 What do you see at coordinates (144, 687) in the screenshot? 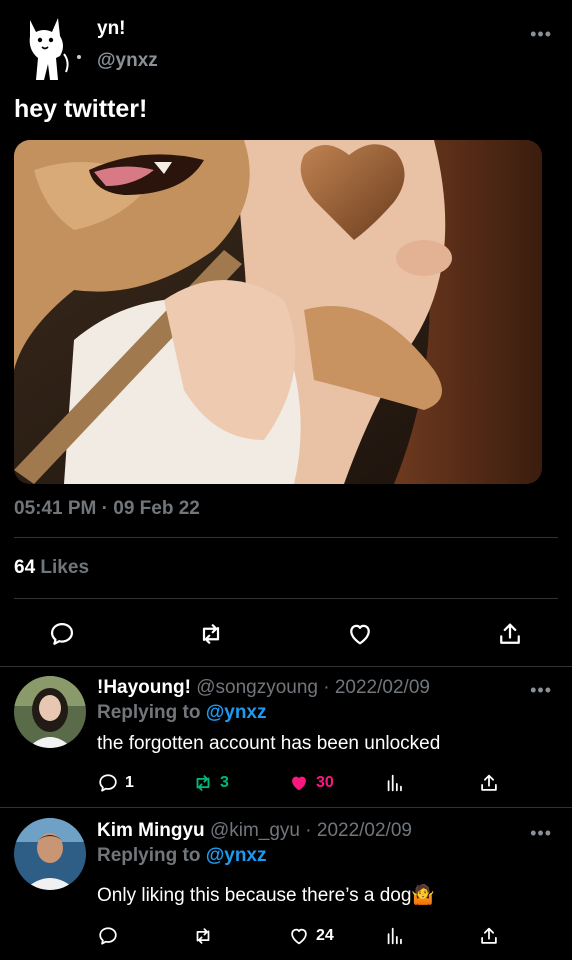
I see `reply-author-name: !Hayoung!` at bounding box center [144, 687].